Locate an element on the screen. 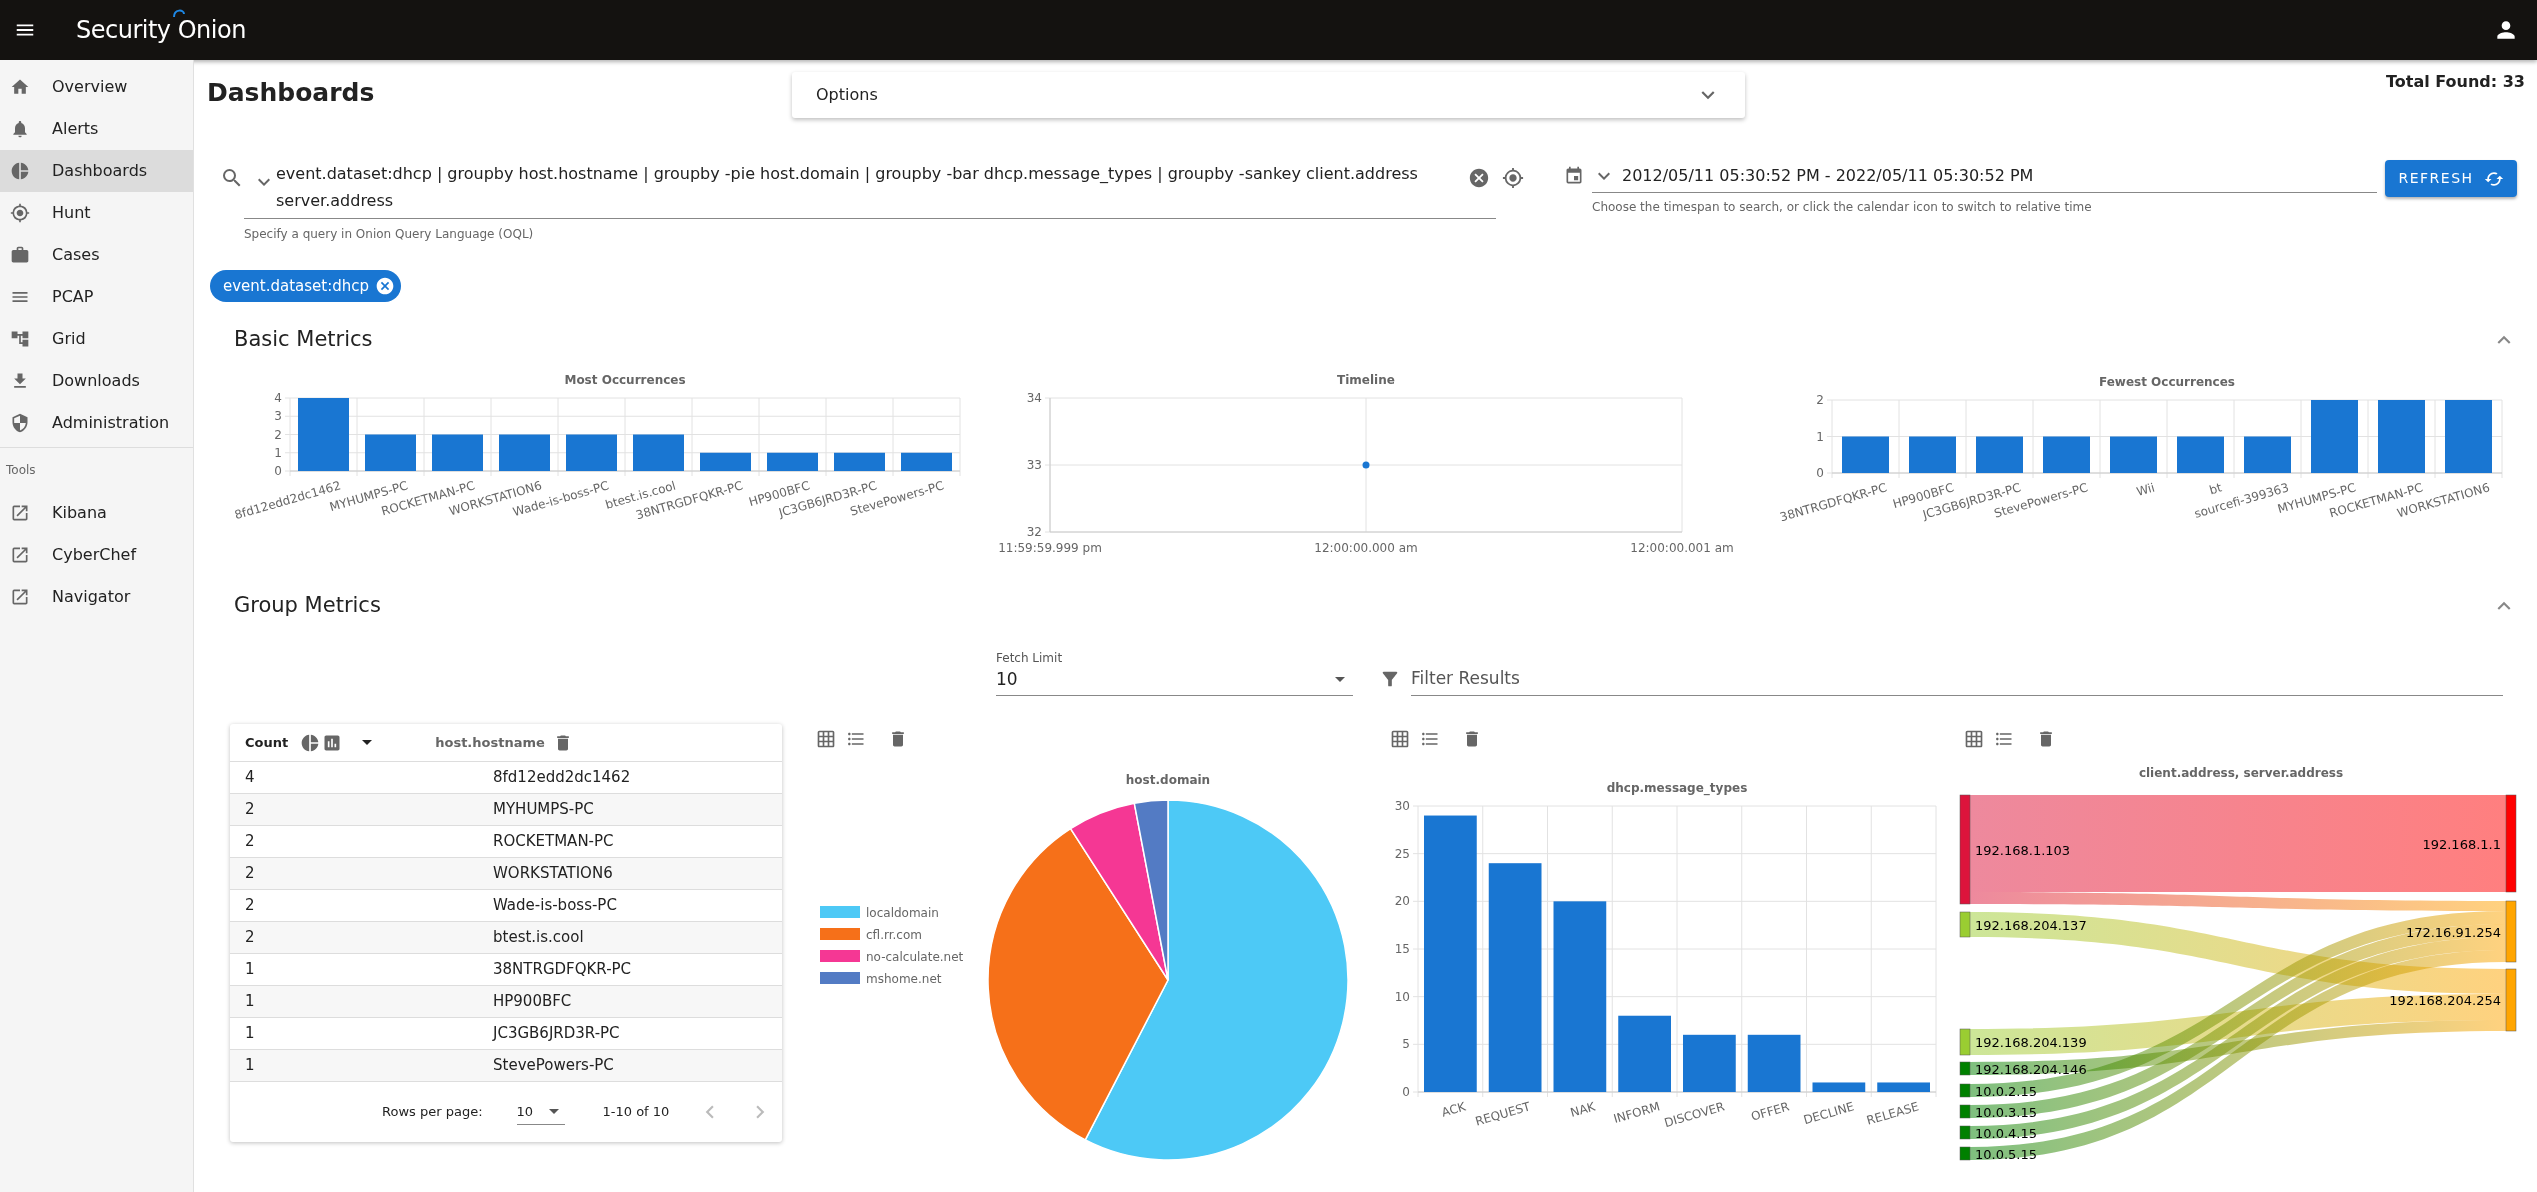 Image resolution: width=2537 pixels, height=1192 pixels. filter-chip: event.dataset:dhcp is located at coordinates (306, 286).